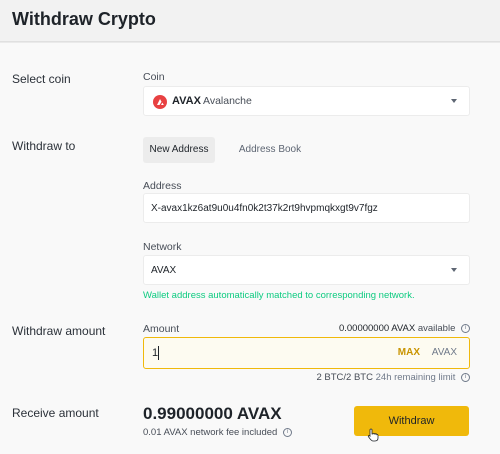 This screenshot has height=454, width=500. What do you see at coordinates (306, 101) in the screenshot?
I see `coin-select: AVAX Avalanche` at bounding box center [306, 101].